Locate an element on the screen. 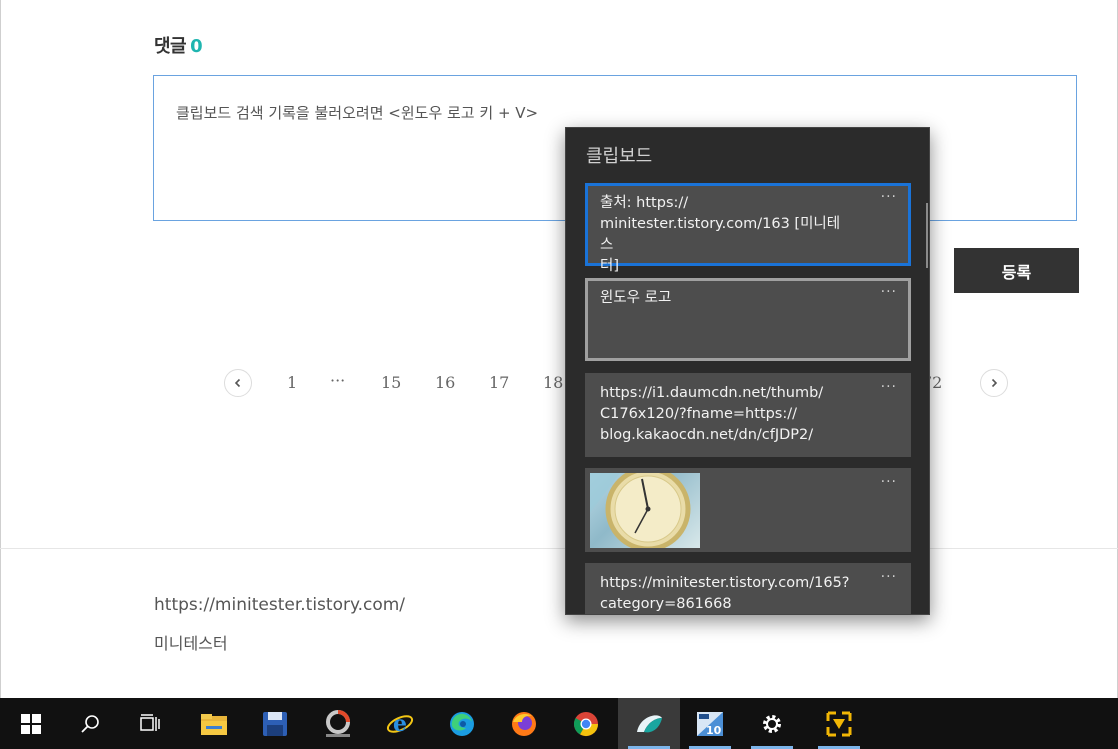 This screenshot has height=749, width=1118. comment-text: 클립보드 검색 기록을 불러오려면 <윈도우 로고 키 + V> is located at coordinates (357, 113).